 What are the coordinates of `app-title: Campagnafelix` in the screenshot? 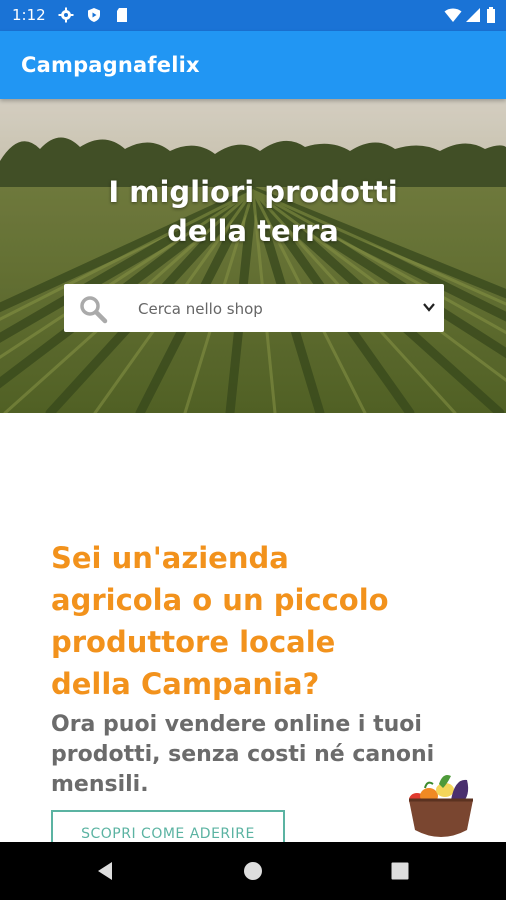 It's located at (110, 65).